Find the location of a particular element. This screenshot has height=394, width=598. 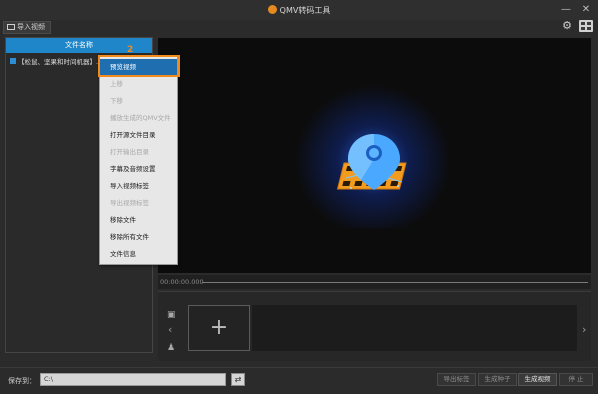

clip-strip: ▣ ‹ ♟ + › is located at coordinates (374, 326).